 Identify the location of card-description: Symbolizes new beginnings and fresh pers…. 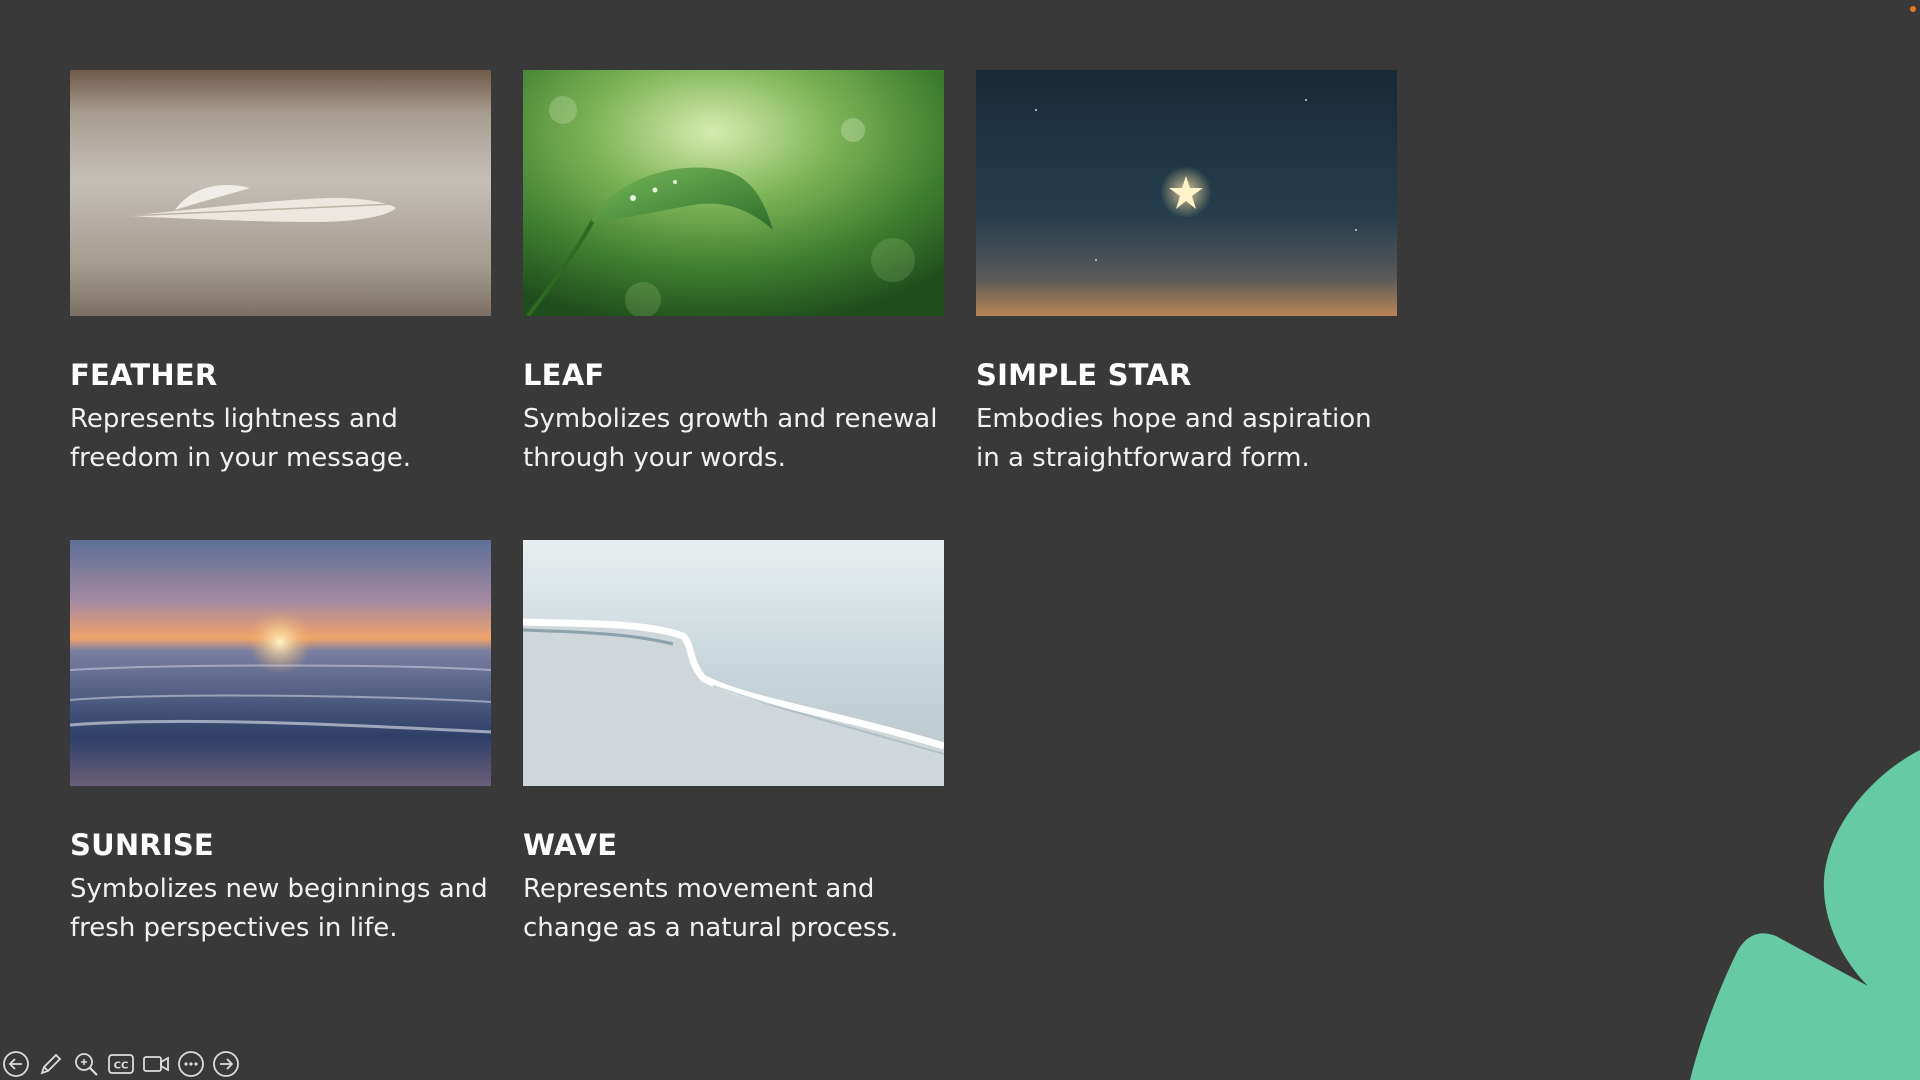
(279, 908).